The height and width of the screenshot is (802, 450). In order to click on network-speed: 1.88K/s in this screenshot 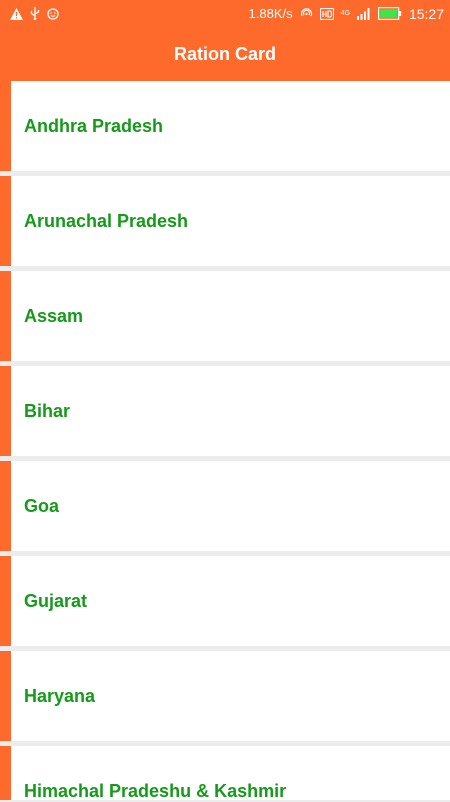, I will do `click(270, 13)`.